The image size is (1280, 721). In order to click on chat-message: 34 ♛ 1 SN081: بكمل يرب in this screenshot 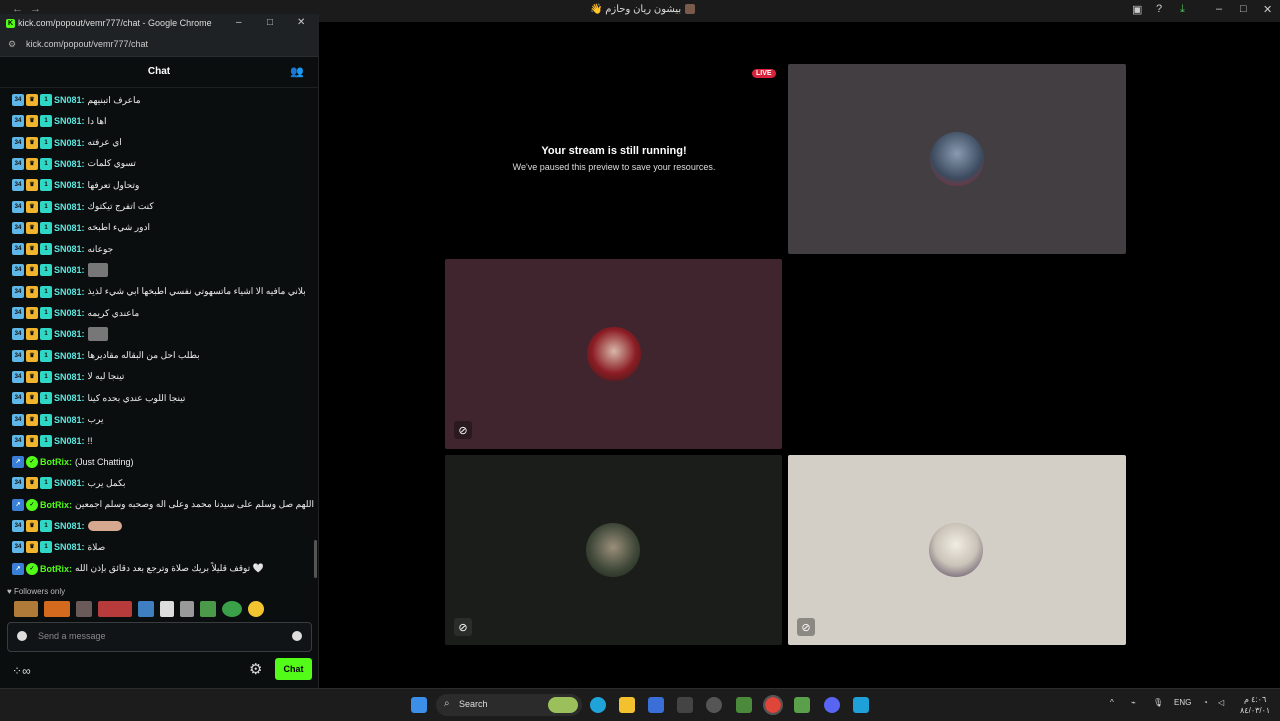, I will do `click(68, 483)`.